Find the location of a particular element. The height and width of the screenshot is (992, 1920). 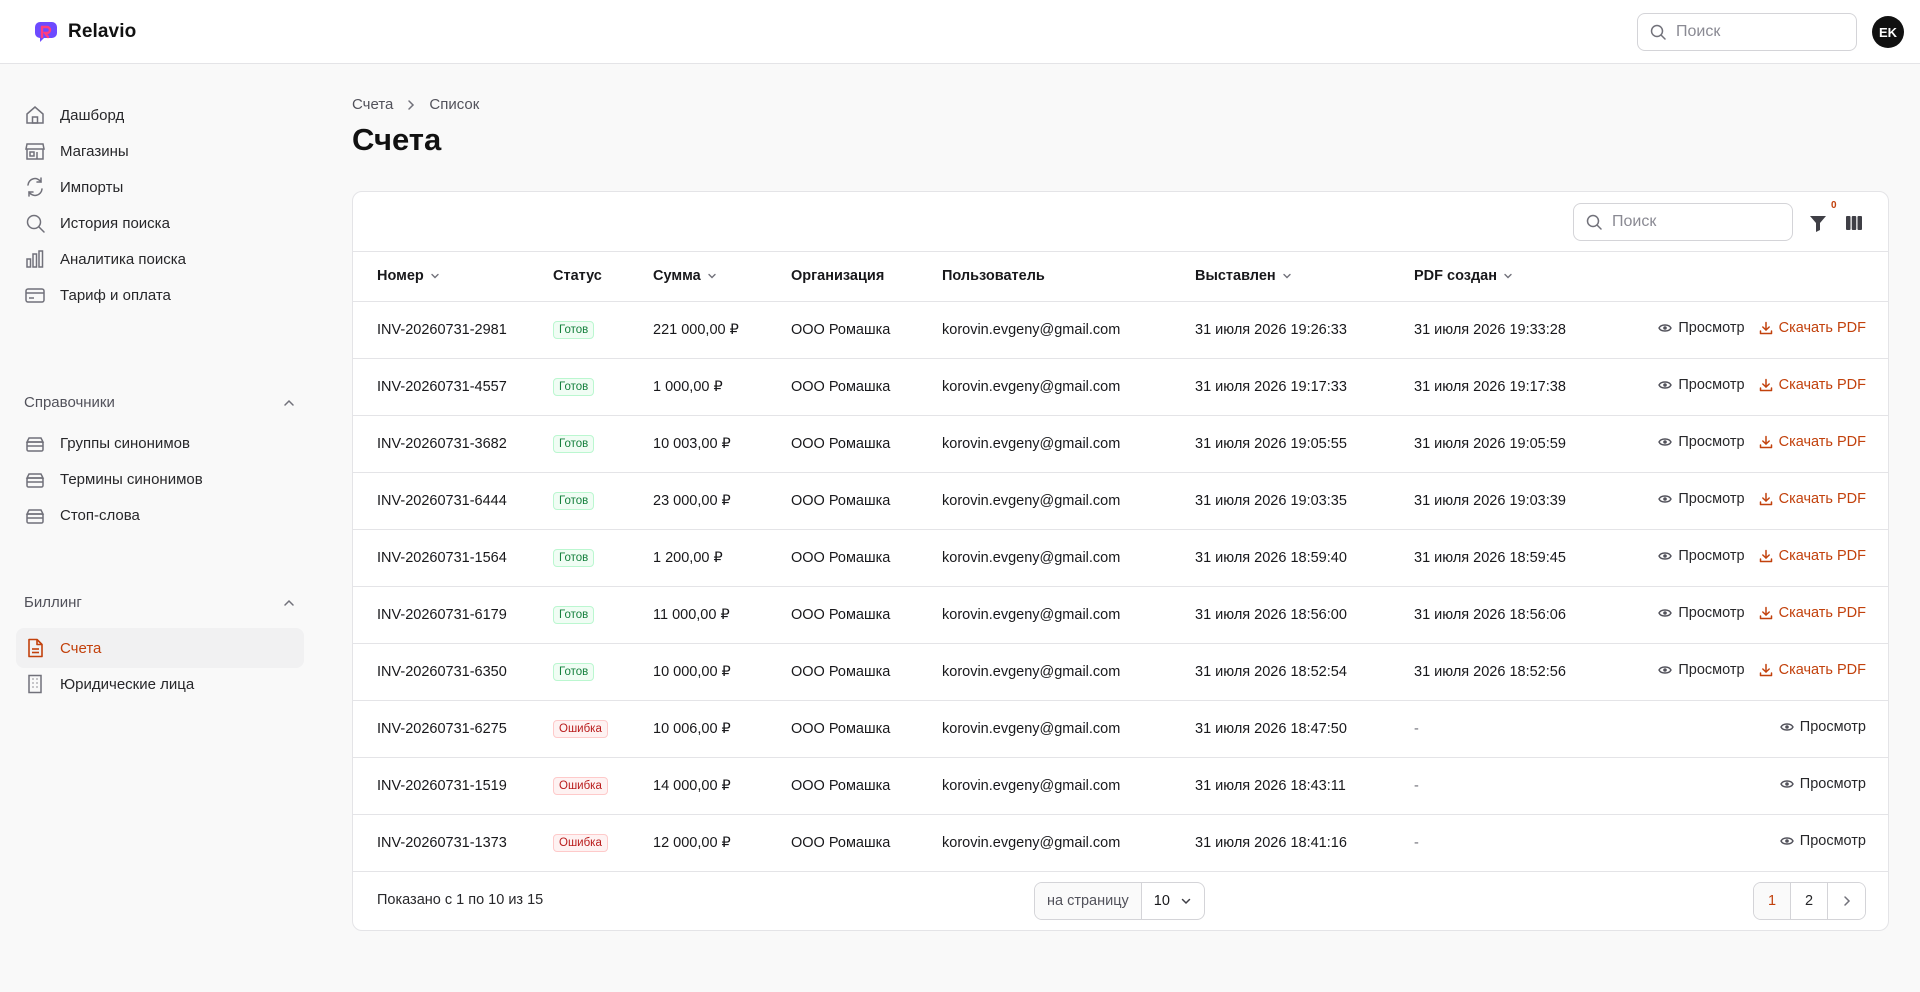

column-header-number: Номер is located at coordinates (453, 277).